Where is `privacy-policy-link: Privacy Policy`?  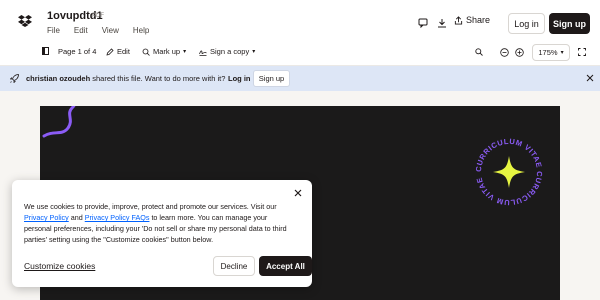 privacy-policy-link: Privacy Policy is located at coordinates (46, 217).